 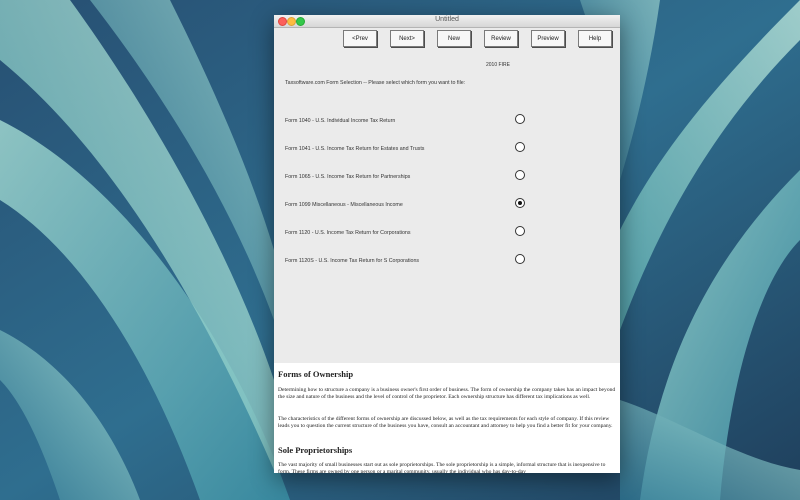 What do you see at coordinates (595, 38) in the screenshot?
I see `help-button: Help` at bounding box center [595, 38].